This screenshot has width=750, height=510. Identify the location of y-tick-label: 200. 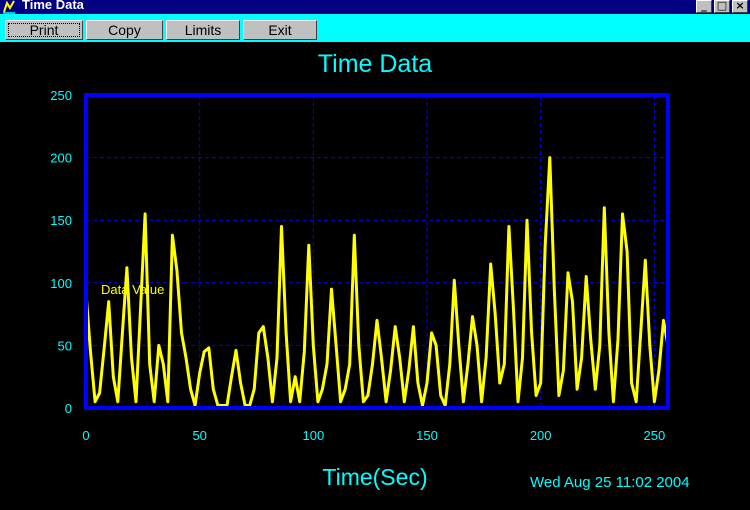
(61, 158).